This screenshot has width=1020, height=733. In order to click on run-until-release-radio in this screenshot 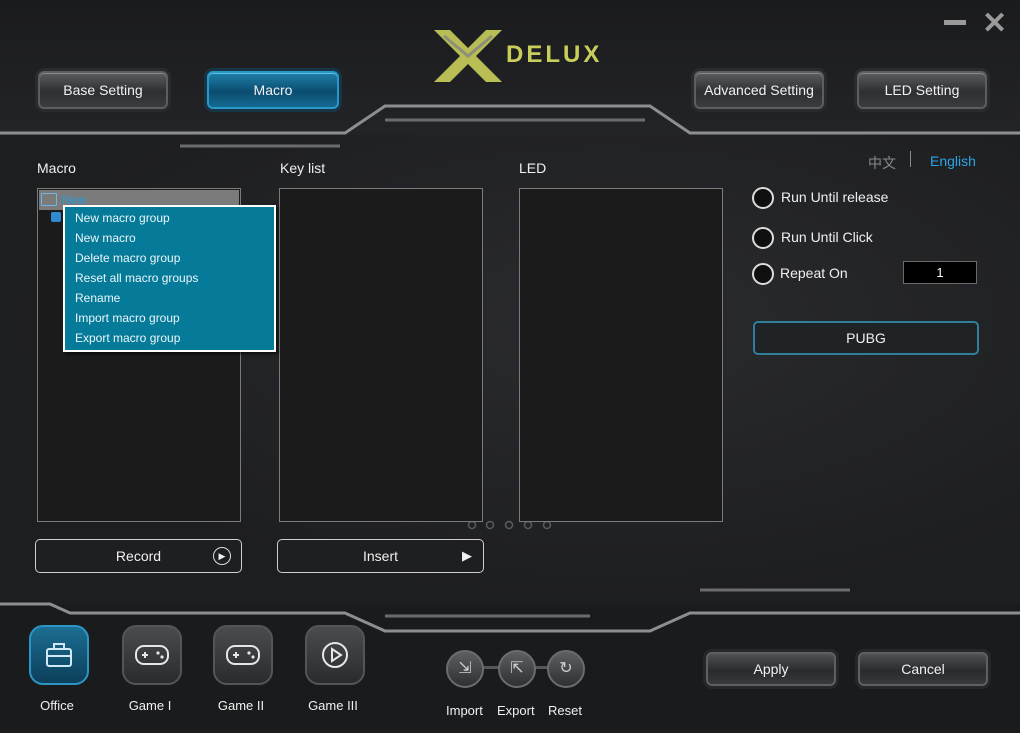, I will do `click(763, 198)`.